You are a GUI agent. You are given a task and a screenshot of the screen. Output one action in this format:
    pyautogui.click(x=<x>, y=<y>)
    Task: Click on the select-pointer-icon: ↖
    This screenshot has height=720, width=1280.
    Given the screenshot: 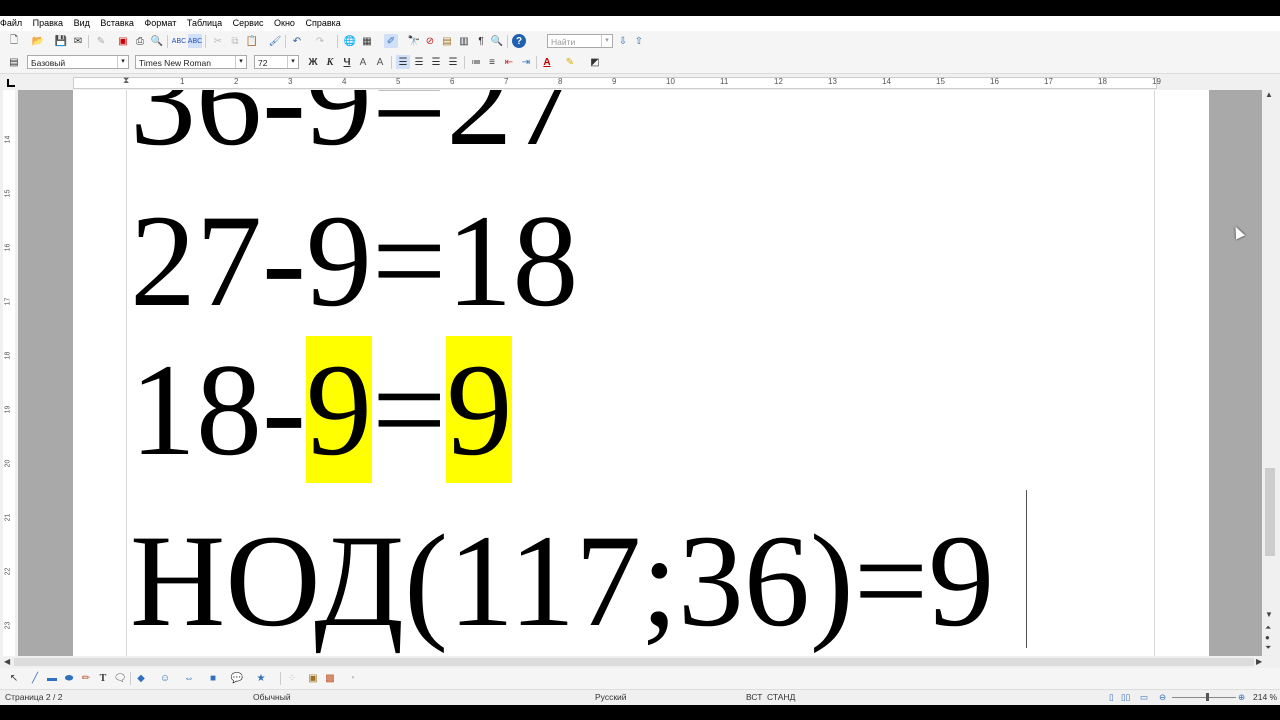 What is the action you would take?
    pyautogui.click(x=14, y=678)
    